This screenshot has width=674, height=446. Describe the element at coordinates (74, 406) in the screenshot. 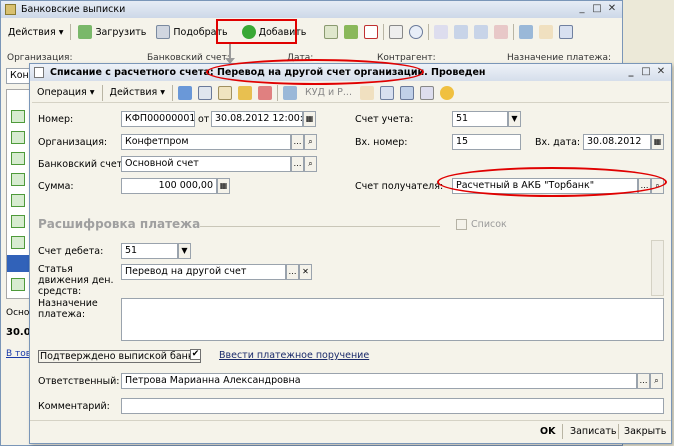

I see `comment-label: Комментарий:` at that location.